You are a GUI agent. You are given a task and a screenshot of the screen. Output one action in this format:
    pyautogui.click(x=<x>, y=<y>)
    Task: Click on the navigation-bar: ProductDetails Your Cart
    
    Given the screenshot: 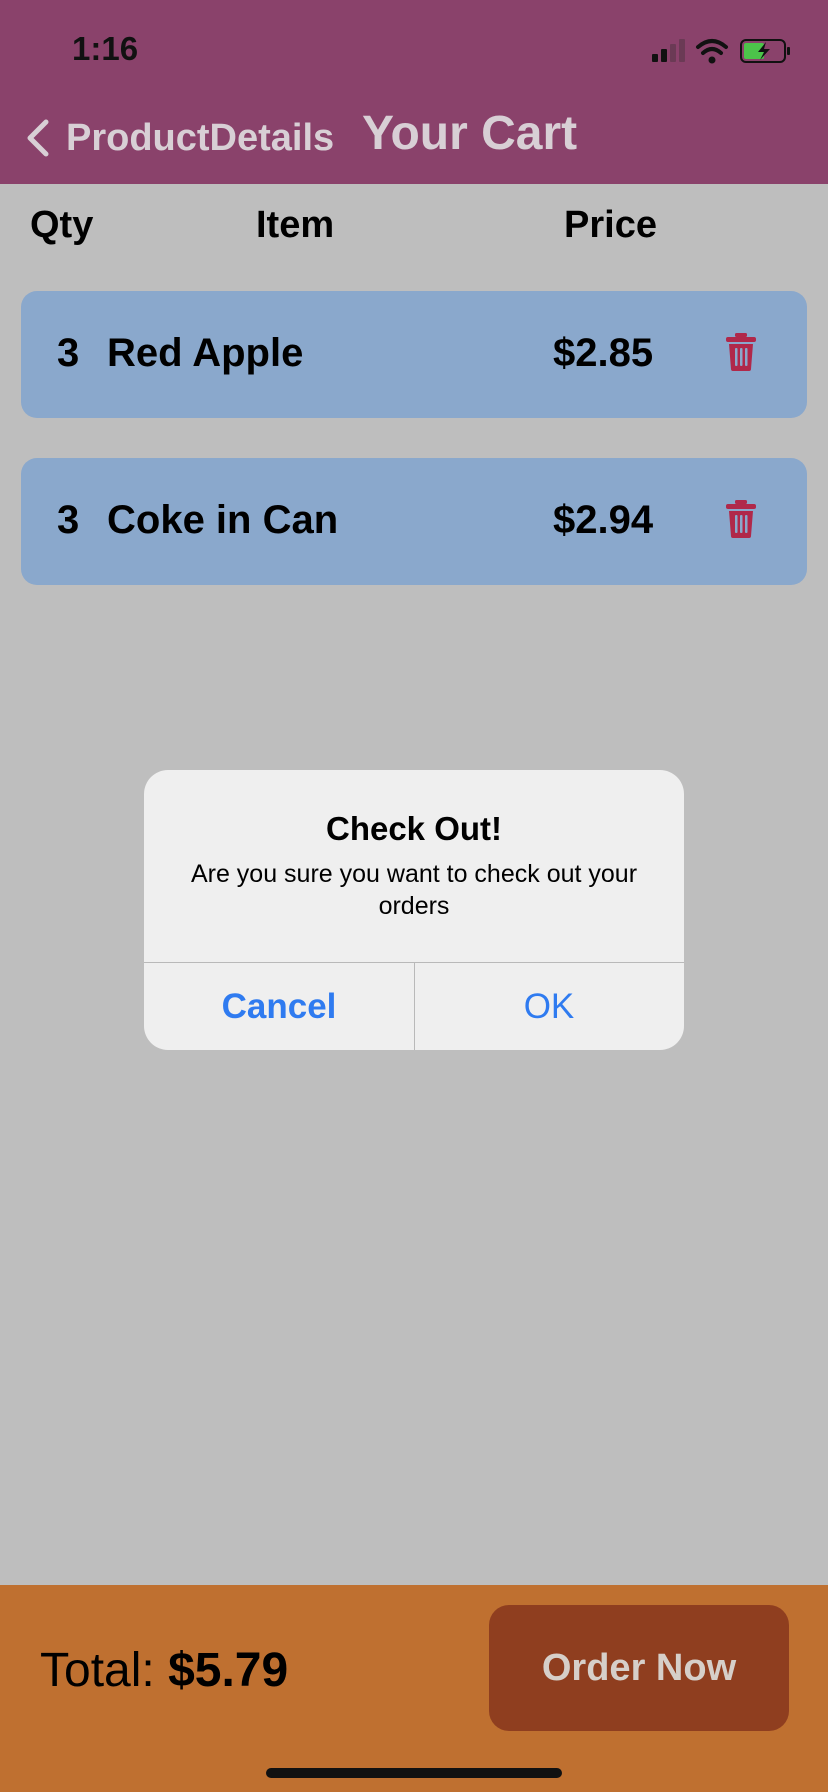 What is the action you would take?
    pyautogui.click(x=414, y=137)
    